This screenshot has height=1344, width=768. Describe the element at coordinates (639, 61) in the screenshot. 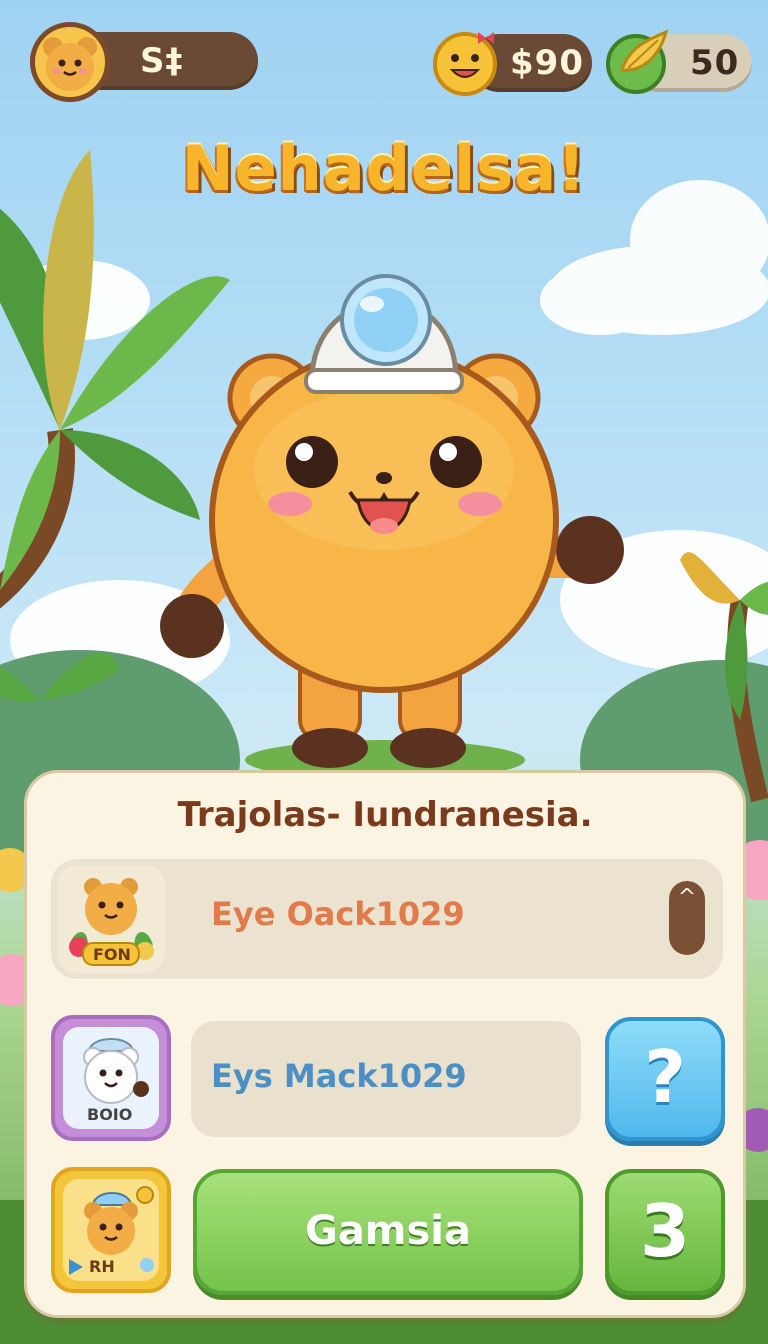

I see `leaf-gem-icon` at that location.